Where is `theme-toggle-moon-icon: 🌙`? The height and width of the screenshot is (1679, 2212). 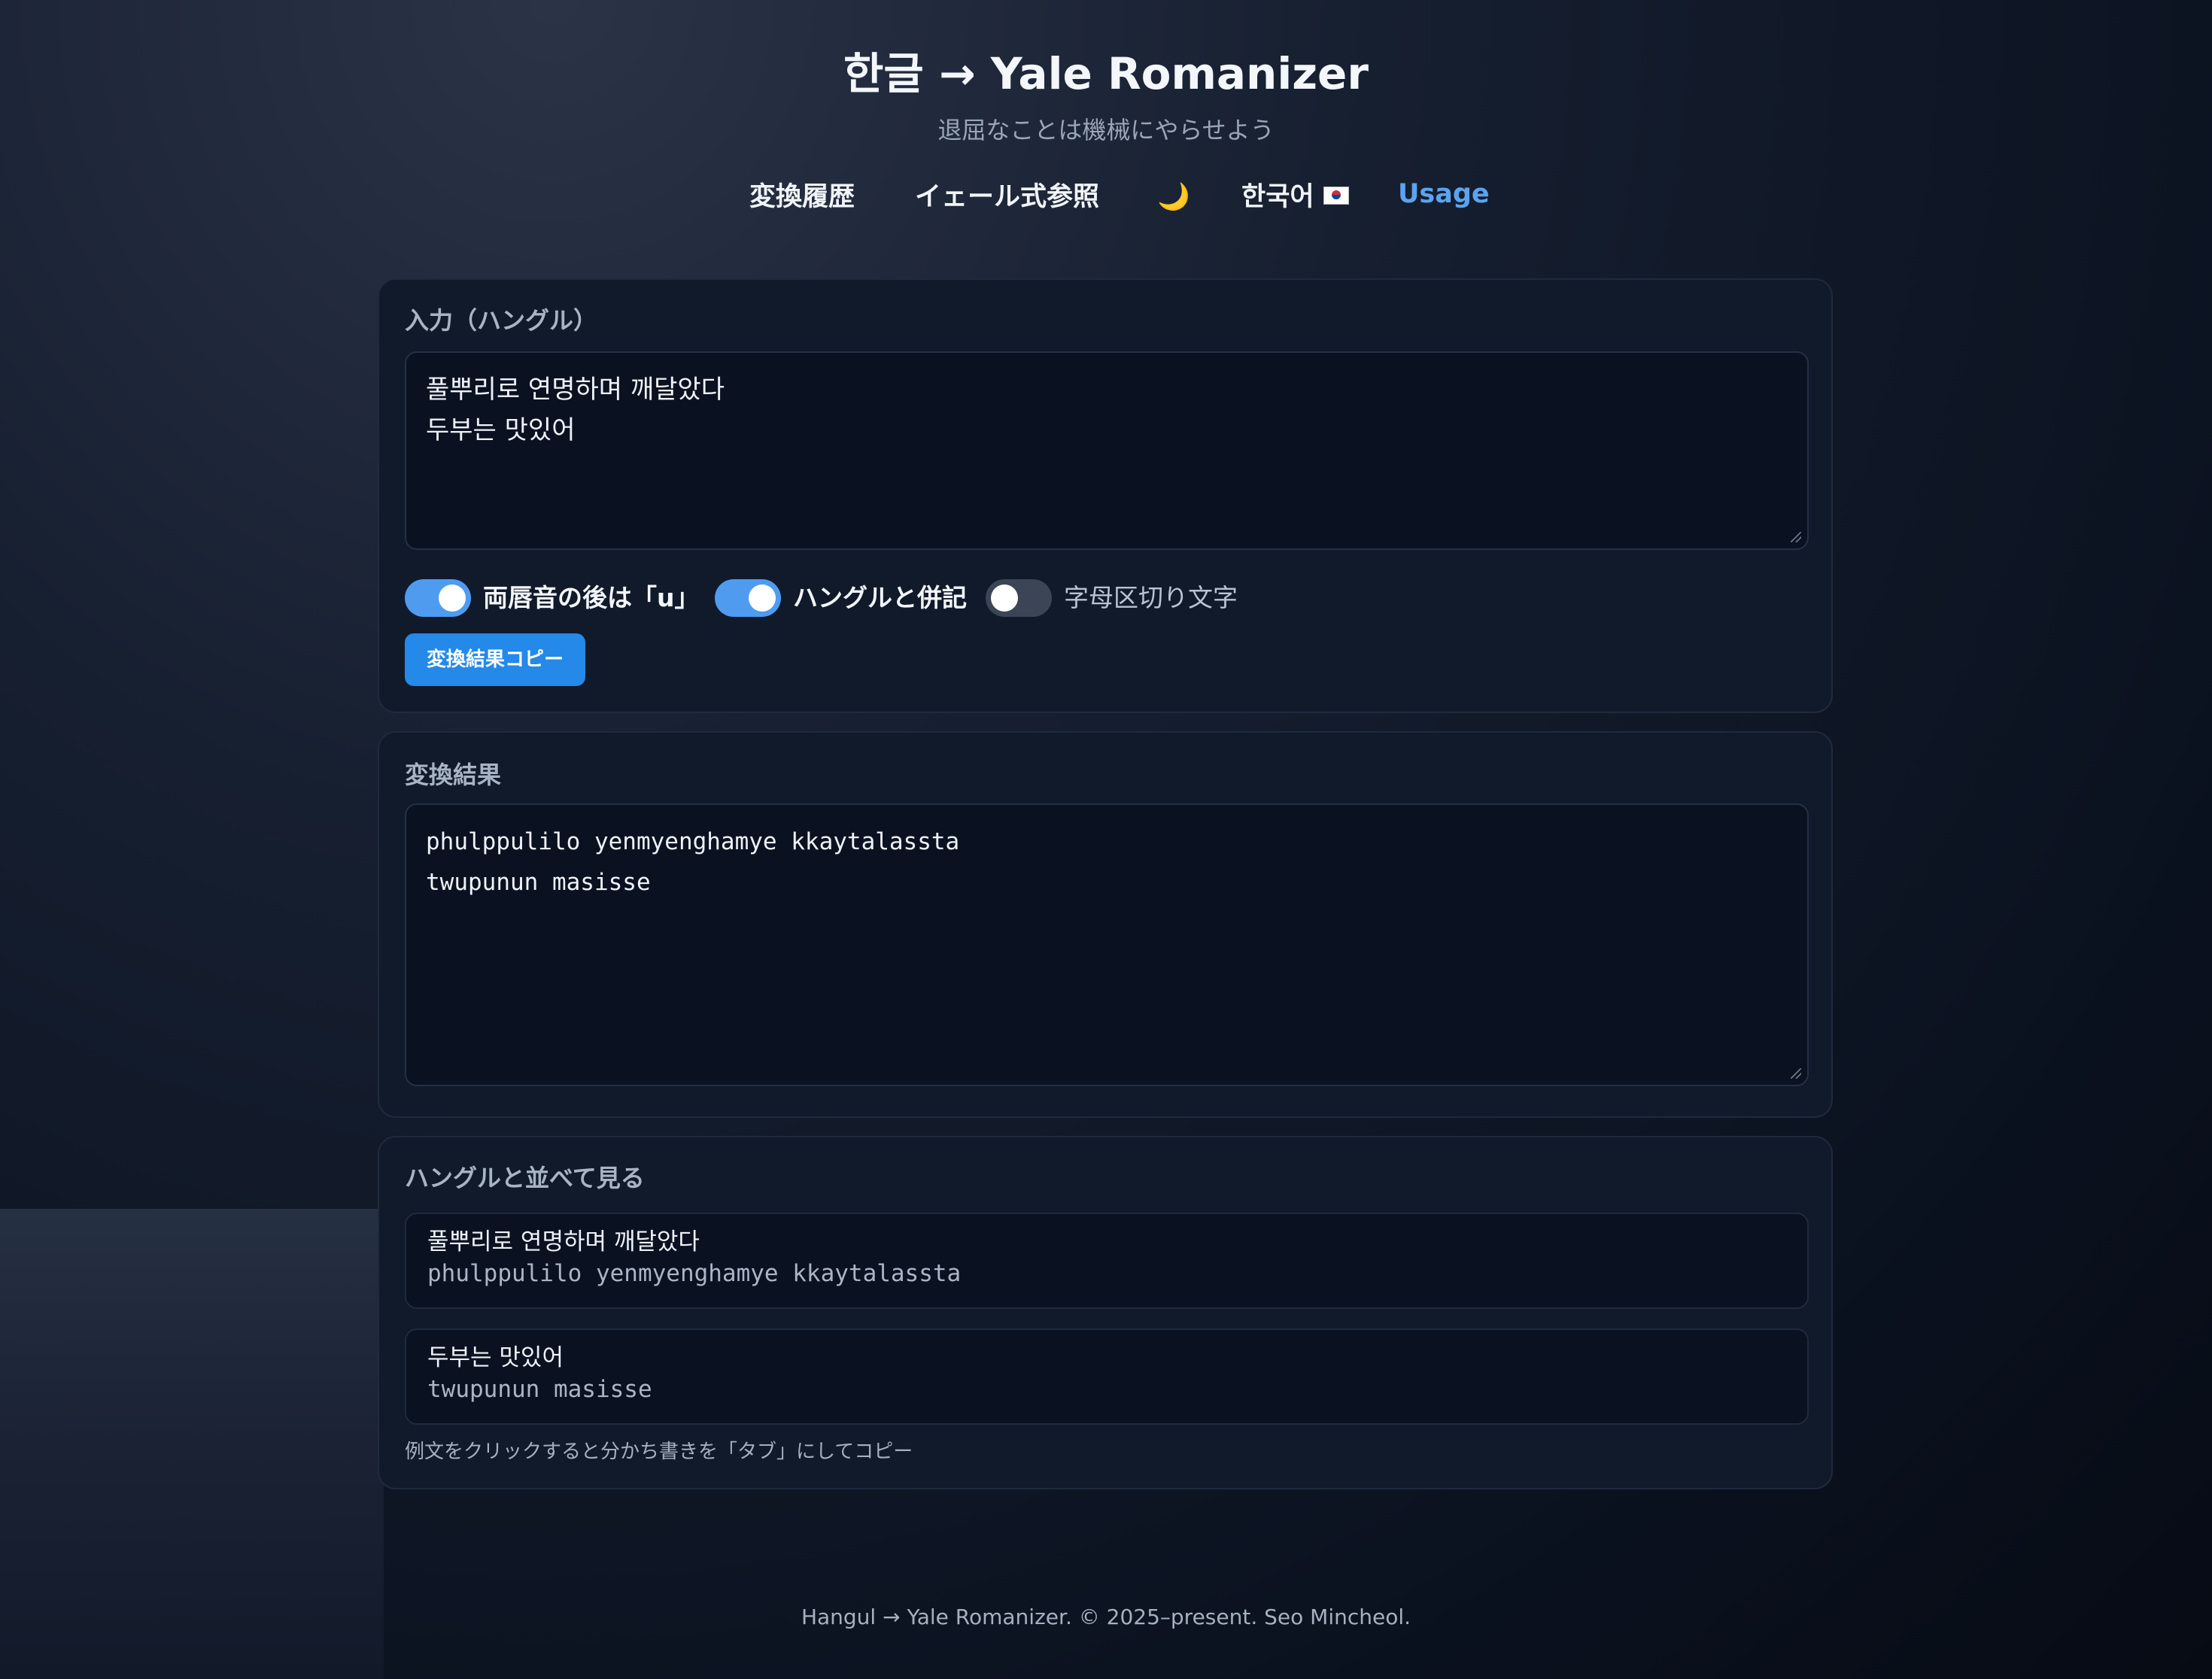 theme-toggle-moon-icon: 🌙 is located at coordinates (1173, 198).